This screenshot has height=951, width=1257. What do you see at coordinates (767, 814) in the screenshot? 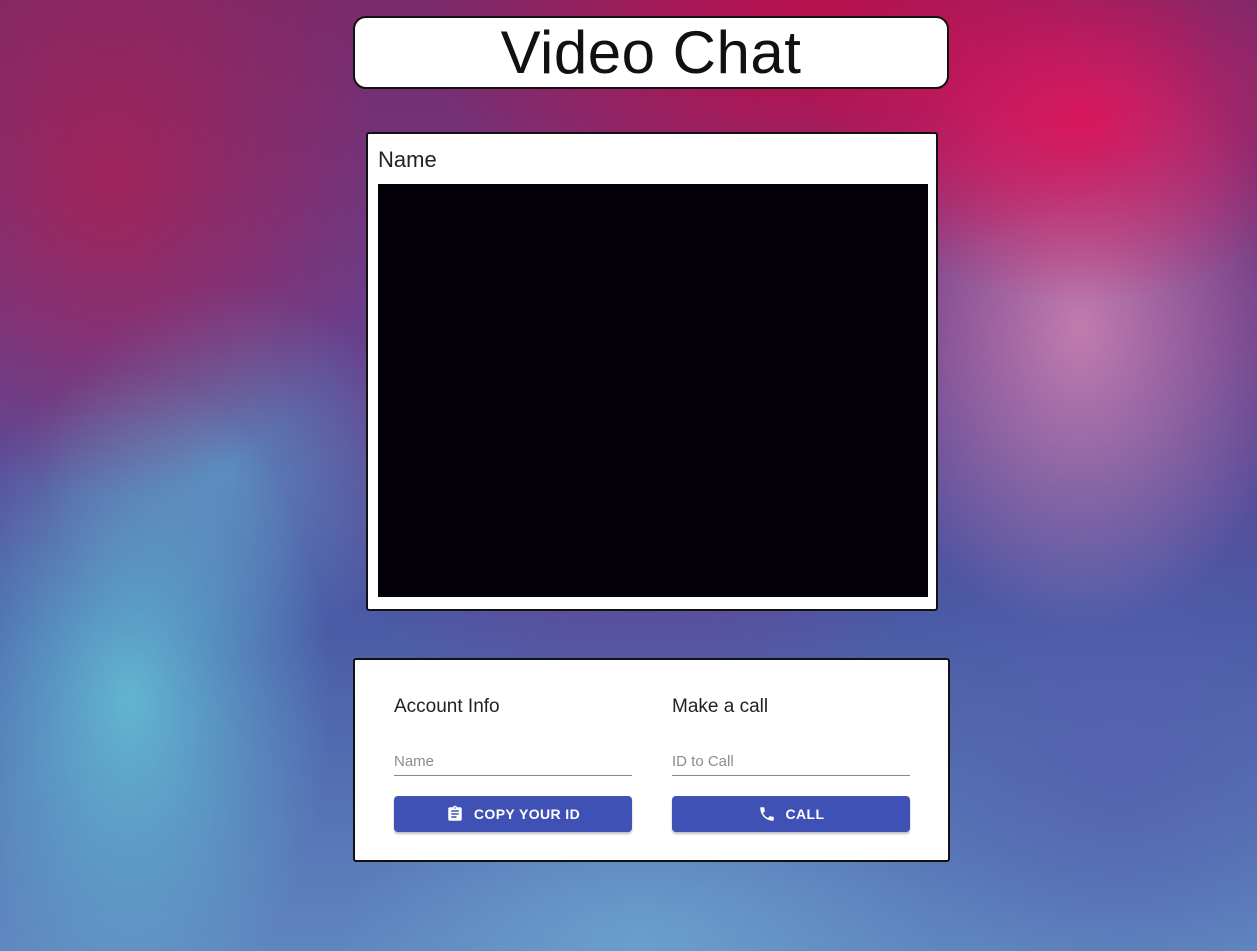
I see `phone-icon` at bounding box center [767, 814].